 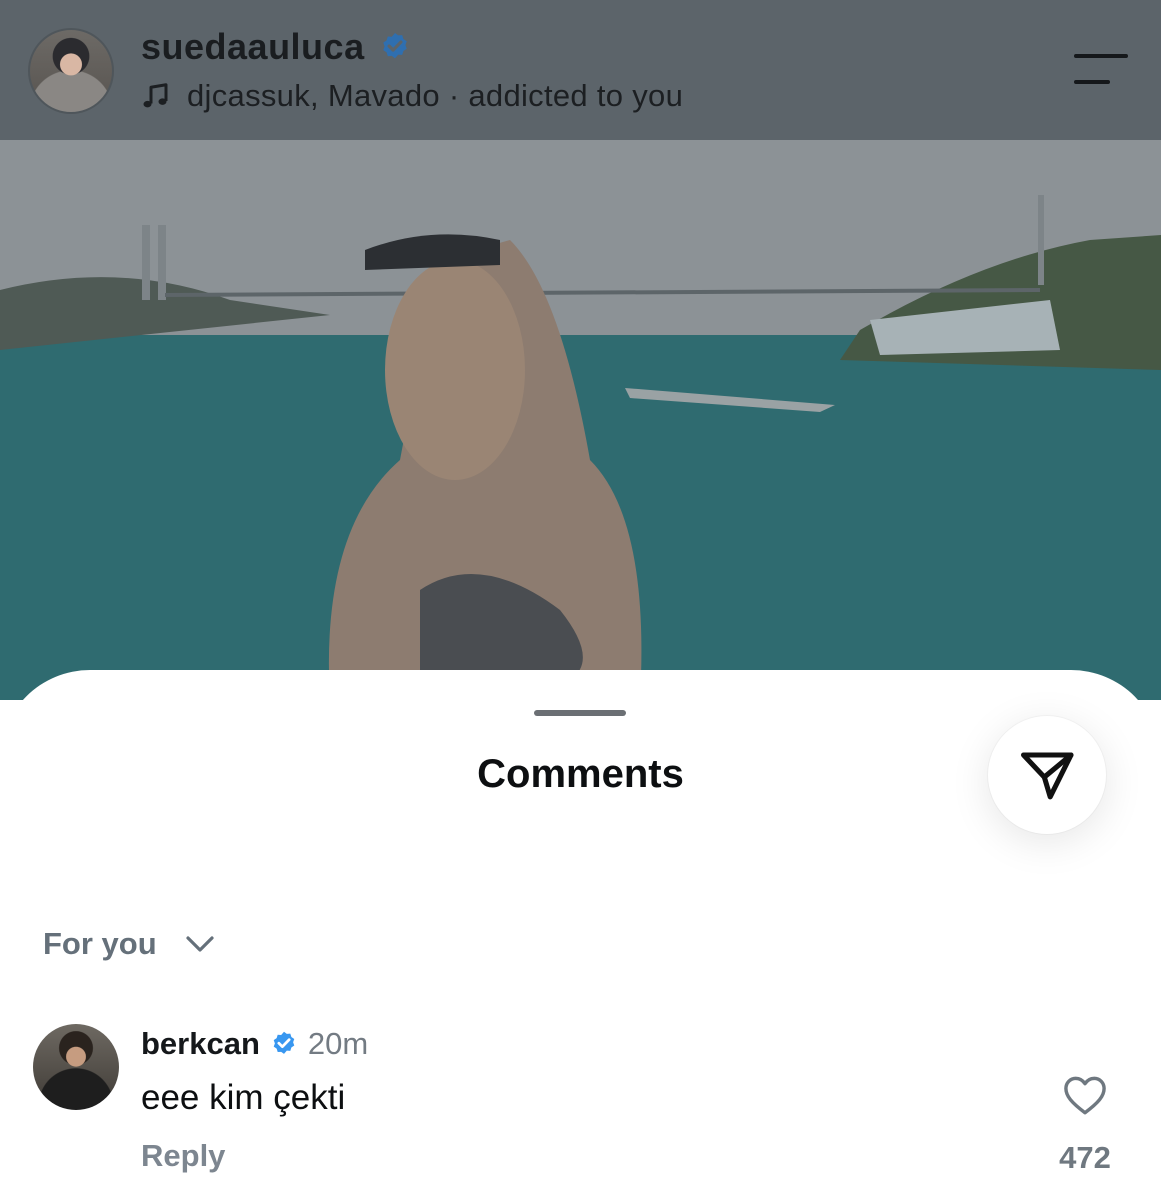 What do you see at coordinates (435, 95) in the screenshot?
I see `music-track-label: djcassuk, Mavado · addicted to you` at bounding box center [435, 95].